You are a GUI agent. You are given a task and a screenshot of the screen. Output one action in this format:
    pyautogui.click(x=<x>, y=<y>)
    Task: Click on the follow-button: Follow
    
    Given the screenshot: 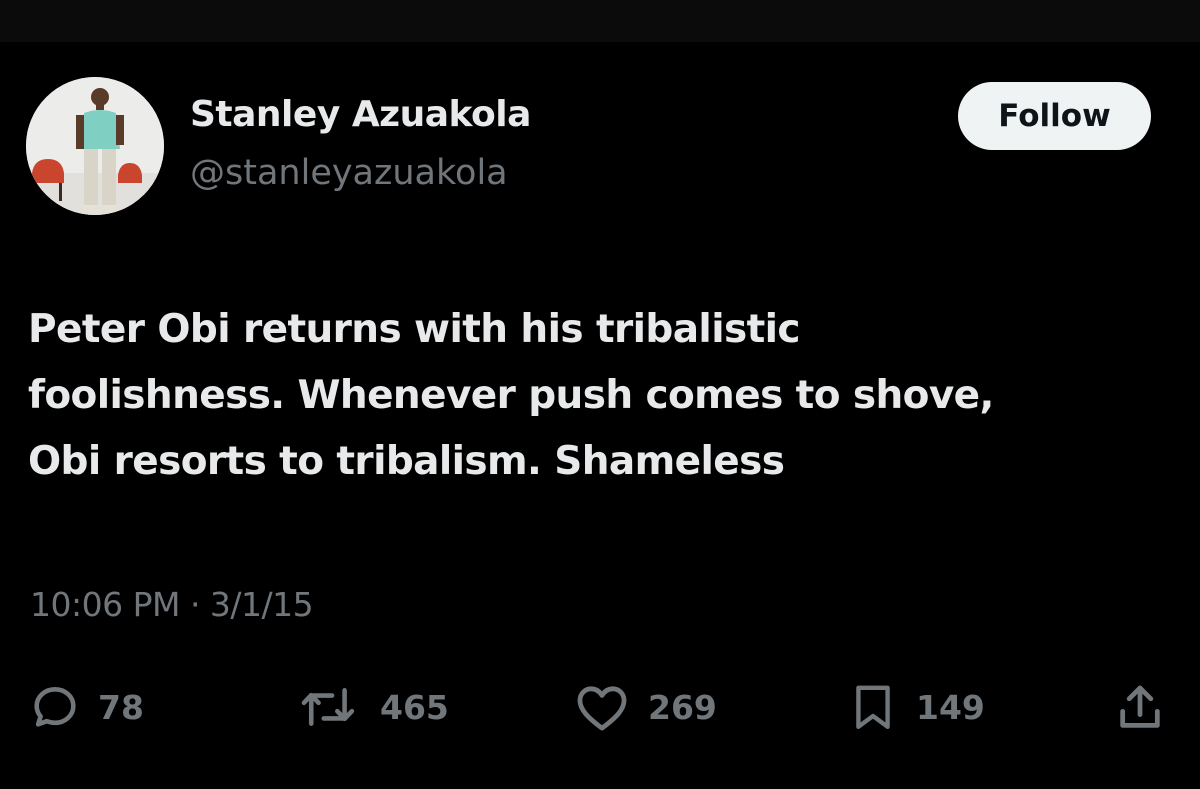 What is the action you would take?
    pyautogui.click(x=1054, y=116)
    